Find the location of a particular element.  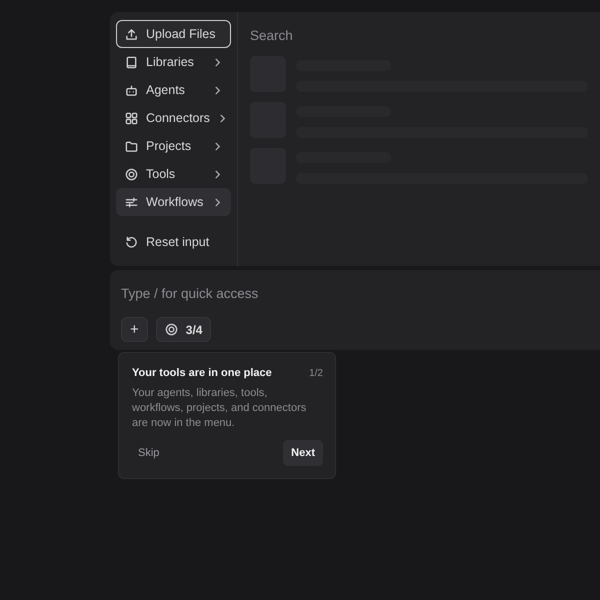

reset-icon is located at coordinates (131, 242).